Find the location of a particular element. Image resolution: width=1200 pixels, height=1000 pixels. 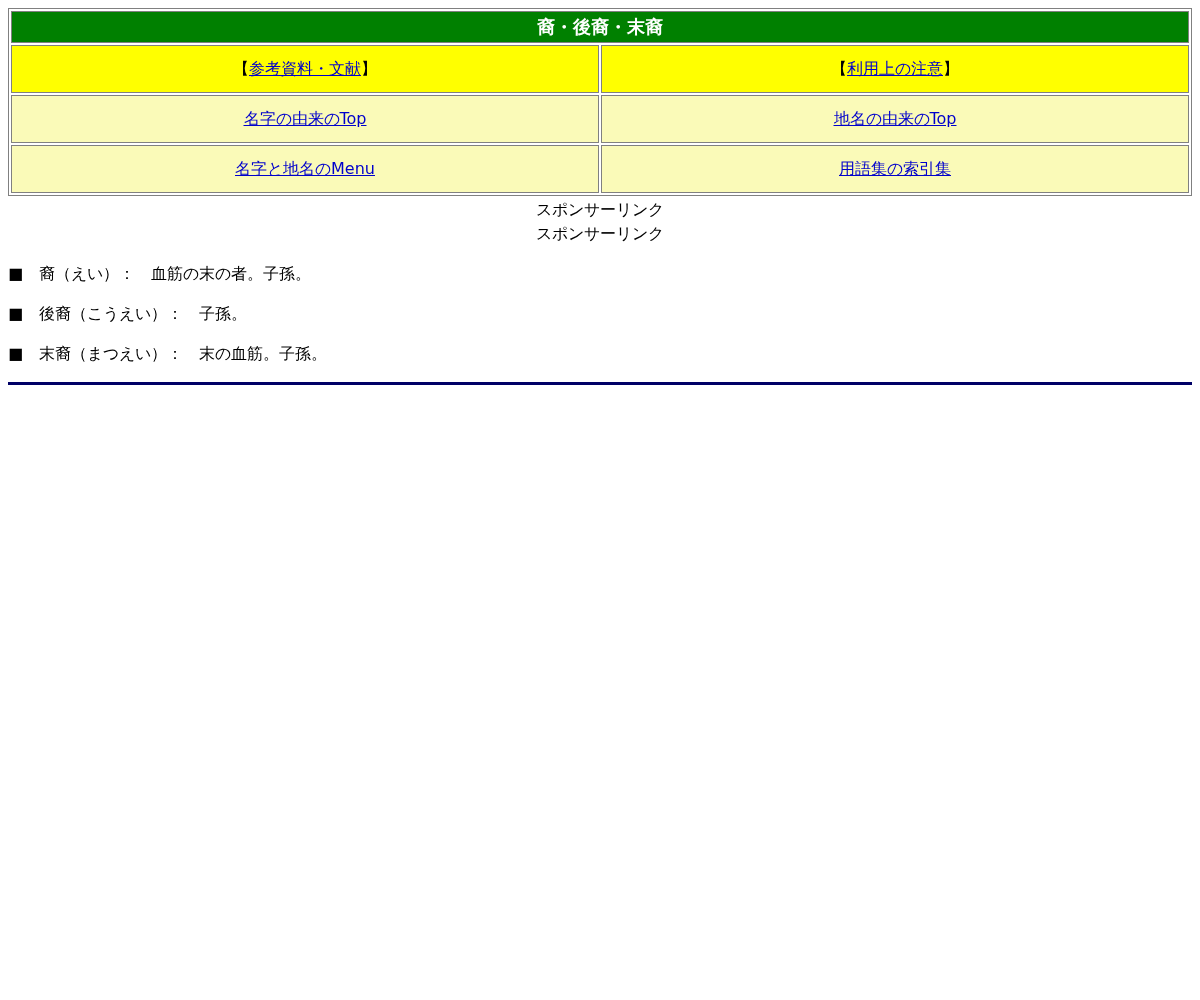

definition-entry: ■ 後裔（こうえい）： 子孫。 is located at coordinates (128, 314).